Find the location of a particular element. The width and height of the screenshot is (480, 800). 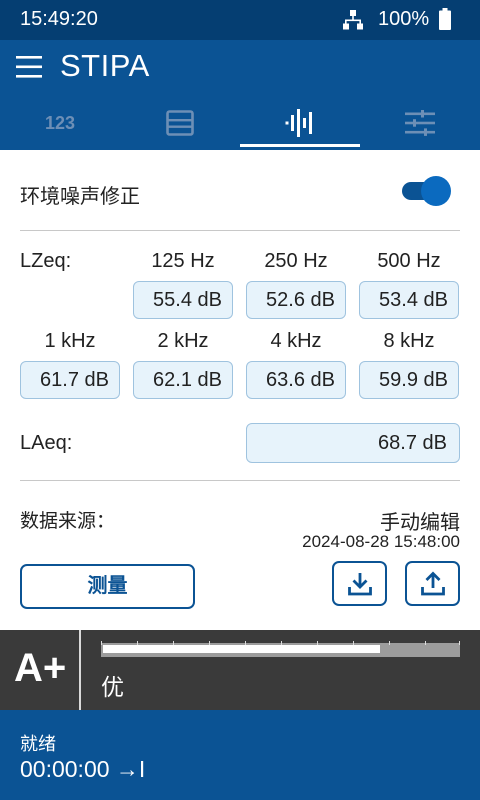

status-time: 15:49:20 is located at coordinates (59, 19).